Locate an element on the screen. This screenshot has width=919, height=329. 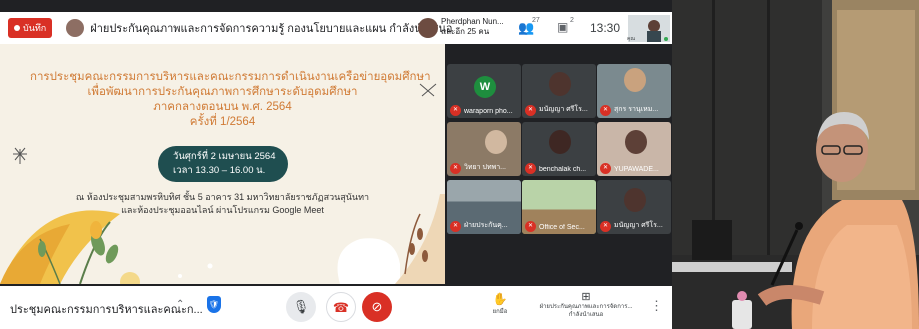
date-line: วันศุกร์ที่ 2 เมษายน 2564 is located at coordinates (224, 156).